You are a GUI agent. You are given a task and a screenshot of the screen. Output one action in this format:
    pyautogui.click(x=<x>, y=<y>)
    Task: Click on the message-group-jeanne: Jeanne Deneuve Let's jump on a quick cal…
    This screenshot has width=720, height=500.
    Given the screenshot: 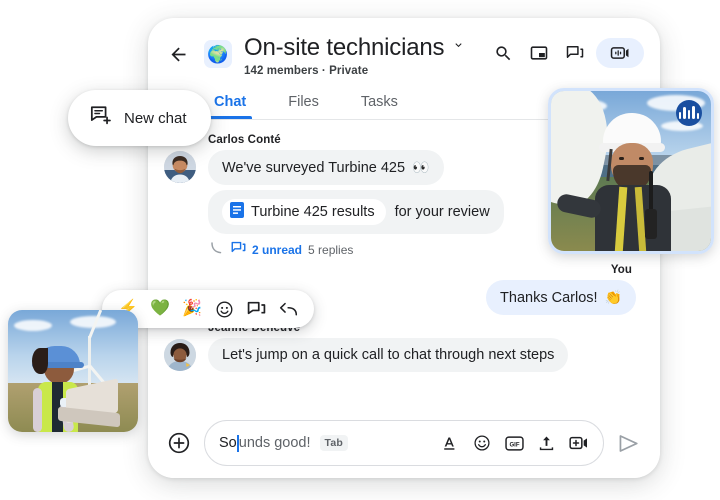 What is the action you would take?
    pyautogui.click(x=400, y=349)
    